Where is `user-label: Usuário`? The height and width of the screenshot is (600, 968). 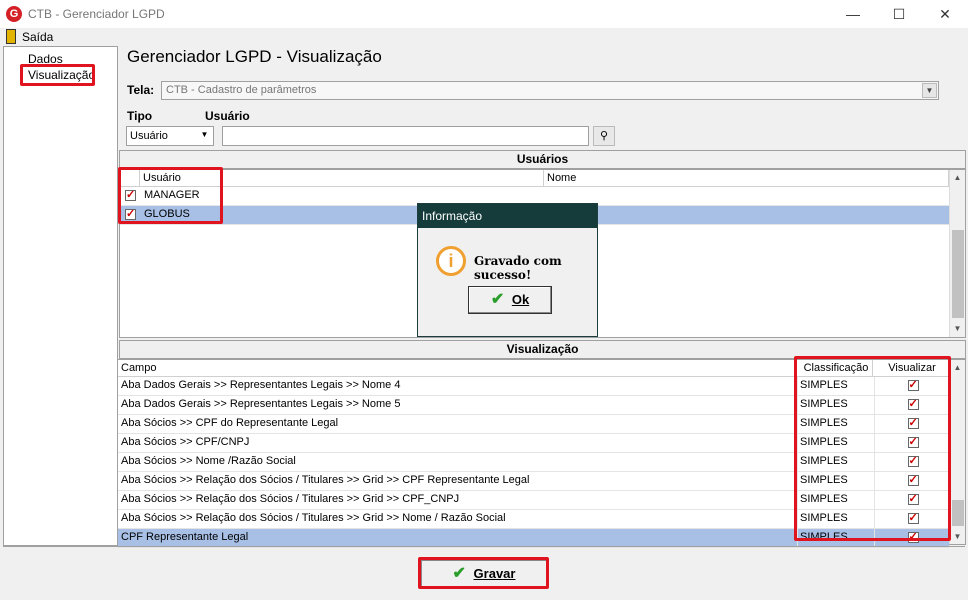 user-label: Usuário is located at coordinates (227, 116).